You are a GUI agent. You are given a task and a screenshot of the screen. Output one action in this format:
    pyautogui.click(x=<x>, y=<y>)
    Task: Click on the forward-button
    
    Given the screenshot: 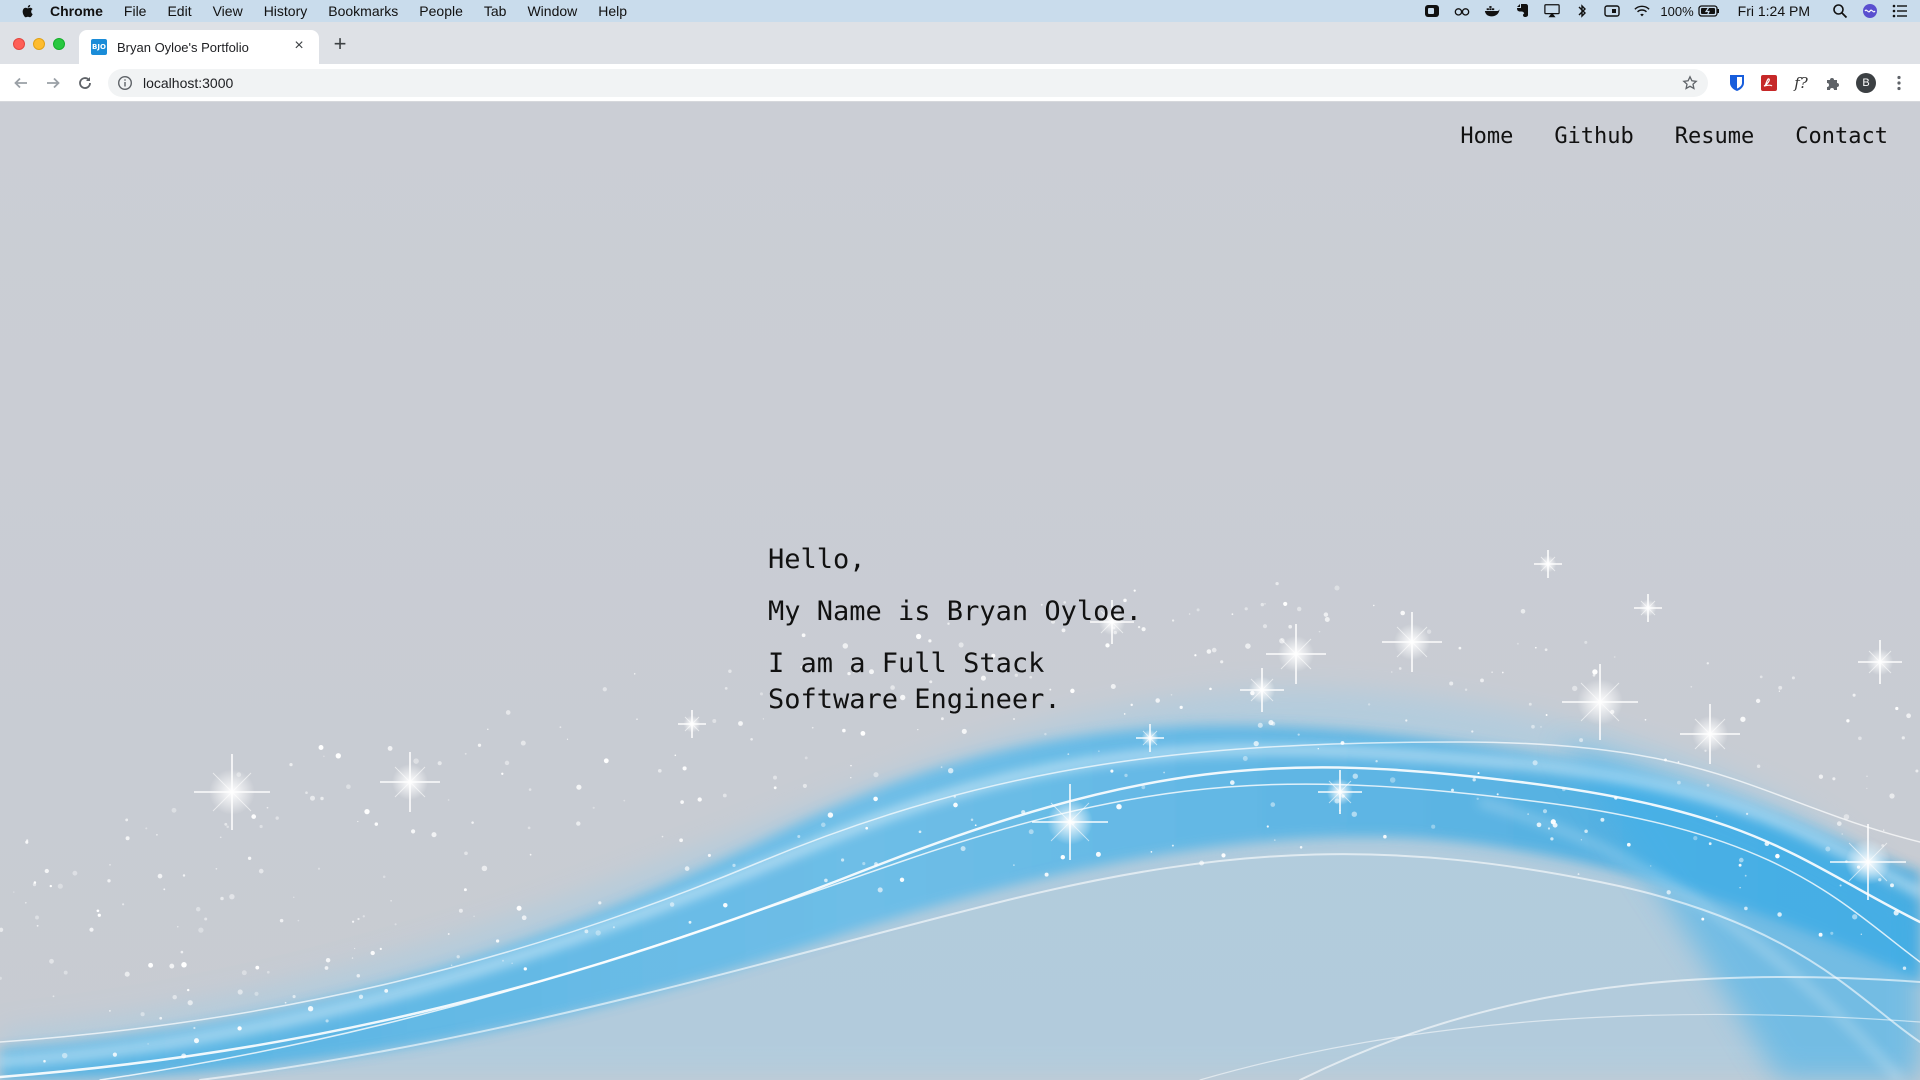 What is the action you would take?
    pyautogui.click(x=53, y=83)
    